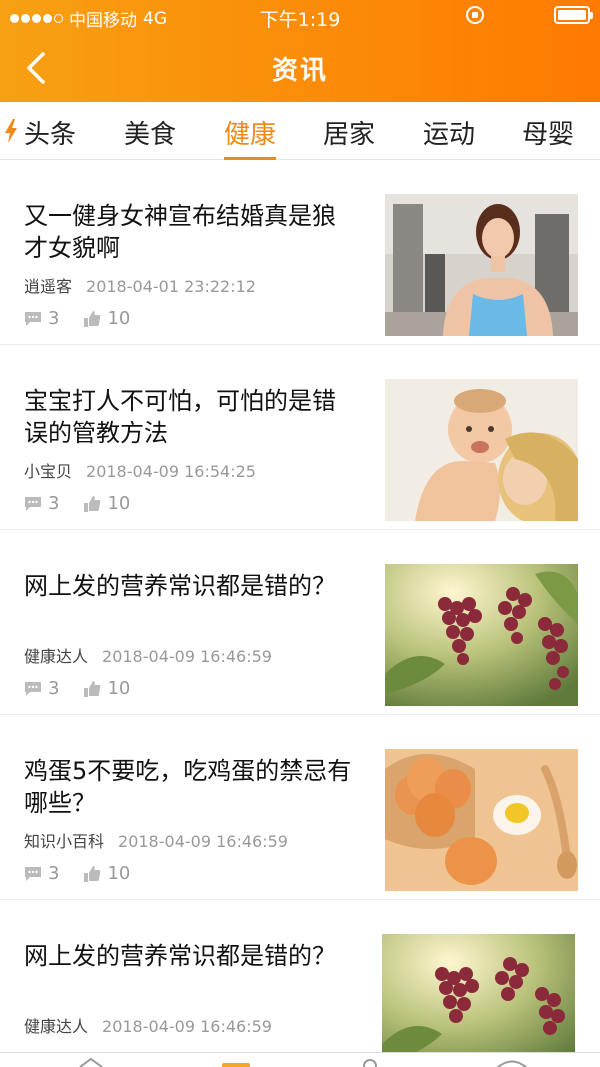  What do you see at coordinates (11, 131) in the screenshot?
I see `lightning-icon` at bounding box center [11, 131].